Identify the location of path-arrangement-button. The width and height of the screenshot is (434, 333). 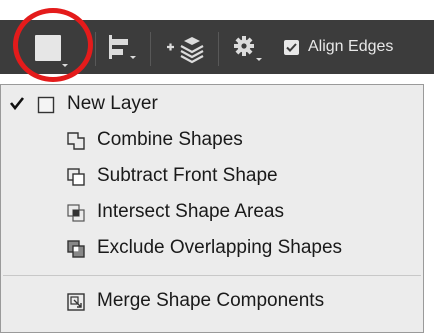
(186, 48).